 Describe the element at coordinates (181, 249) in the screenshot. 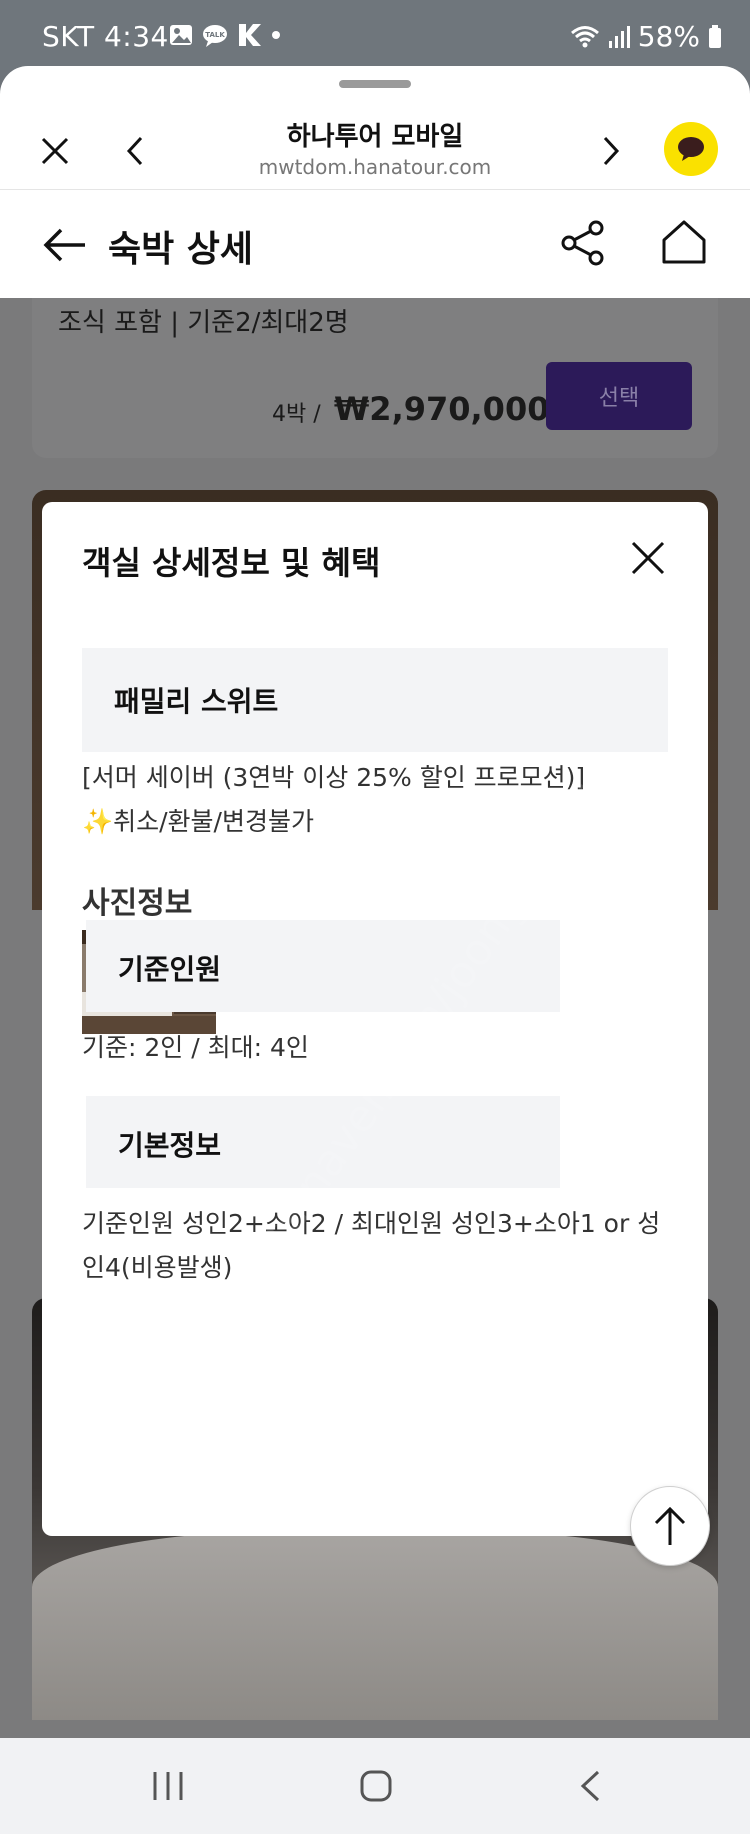

I see `page-title: 숙박 상세` at that location.